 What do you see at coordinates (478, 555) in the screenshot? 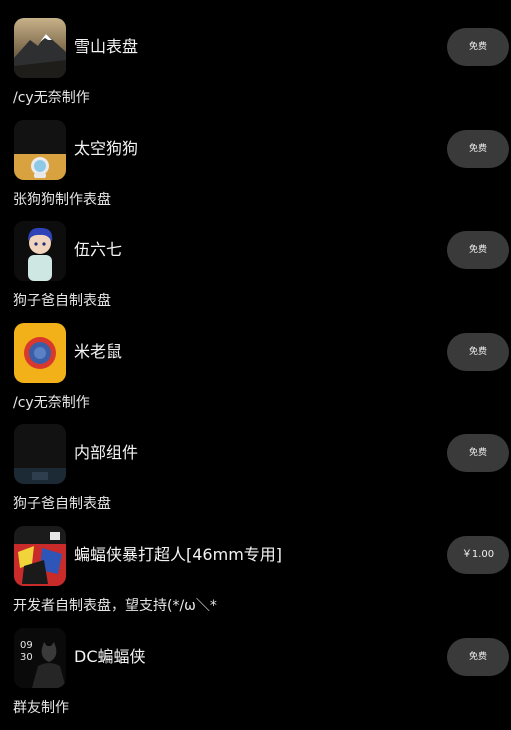
I see `price-button: ￥1.00` at bounding box center [478, 555].